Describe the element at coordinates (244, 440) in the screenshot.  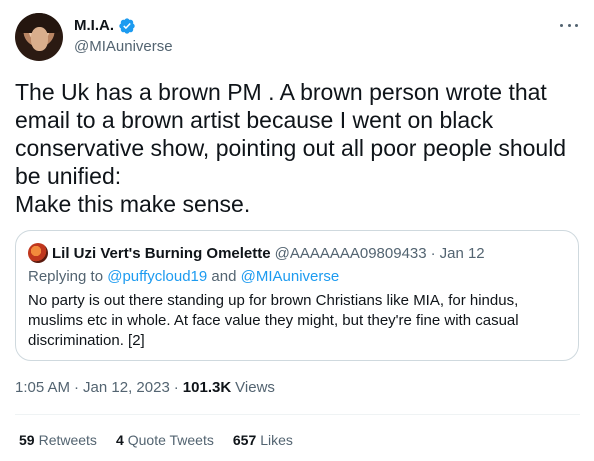
I see `likes-count: 657` at that location.